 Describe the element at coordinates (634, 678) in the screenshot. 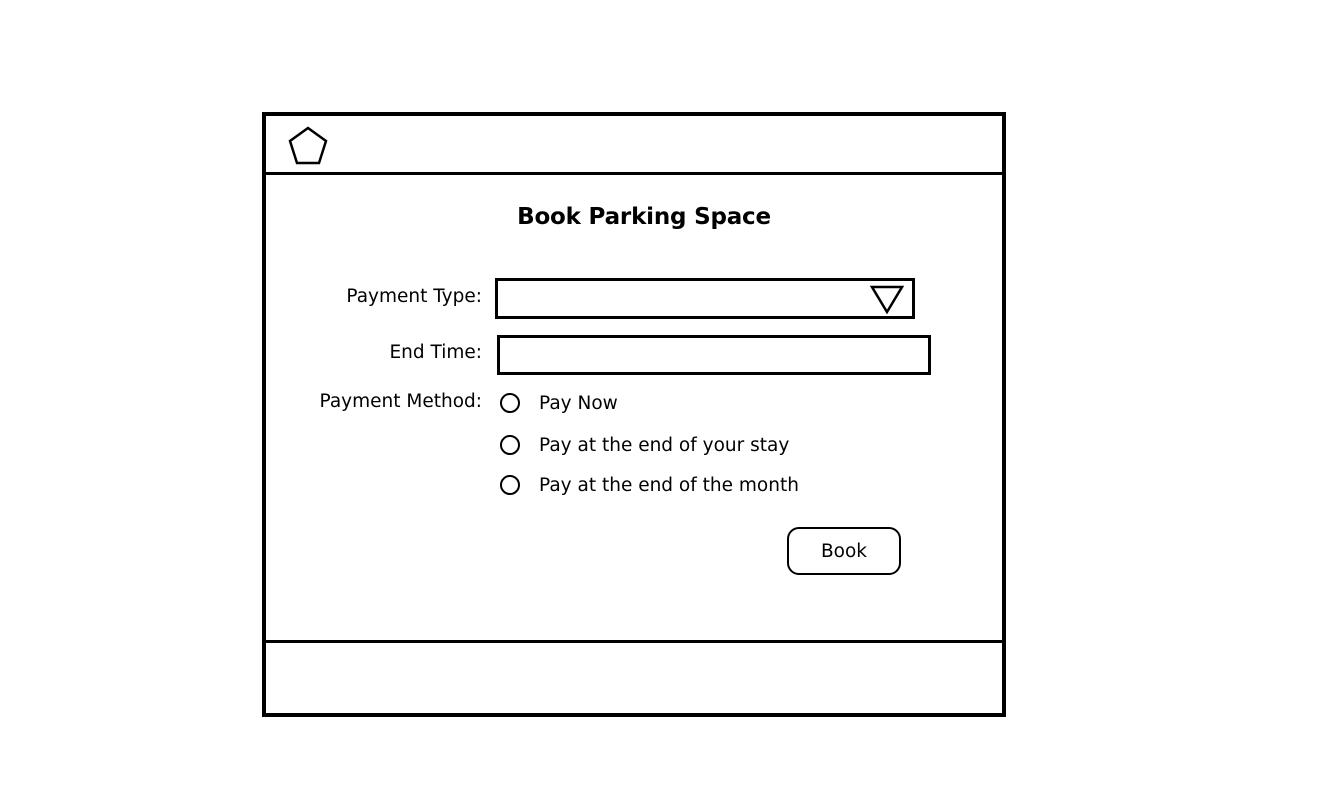

I see `footer-bar` at that location.